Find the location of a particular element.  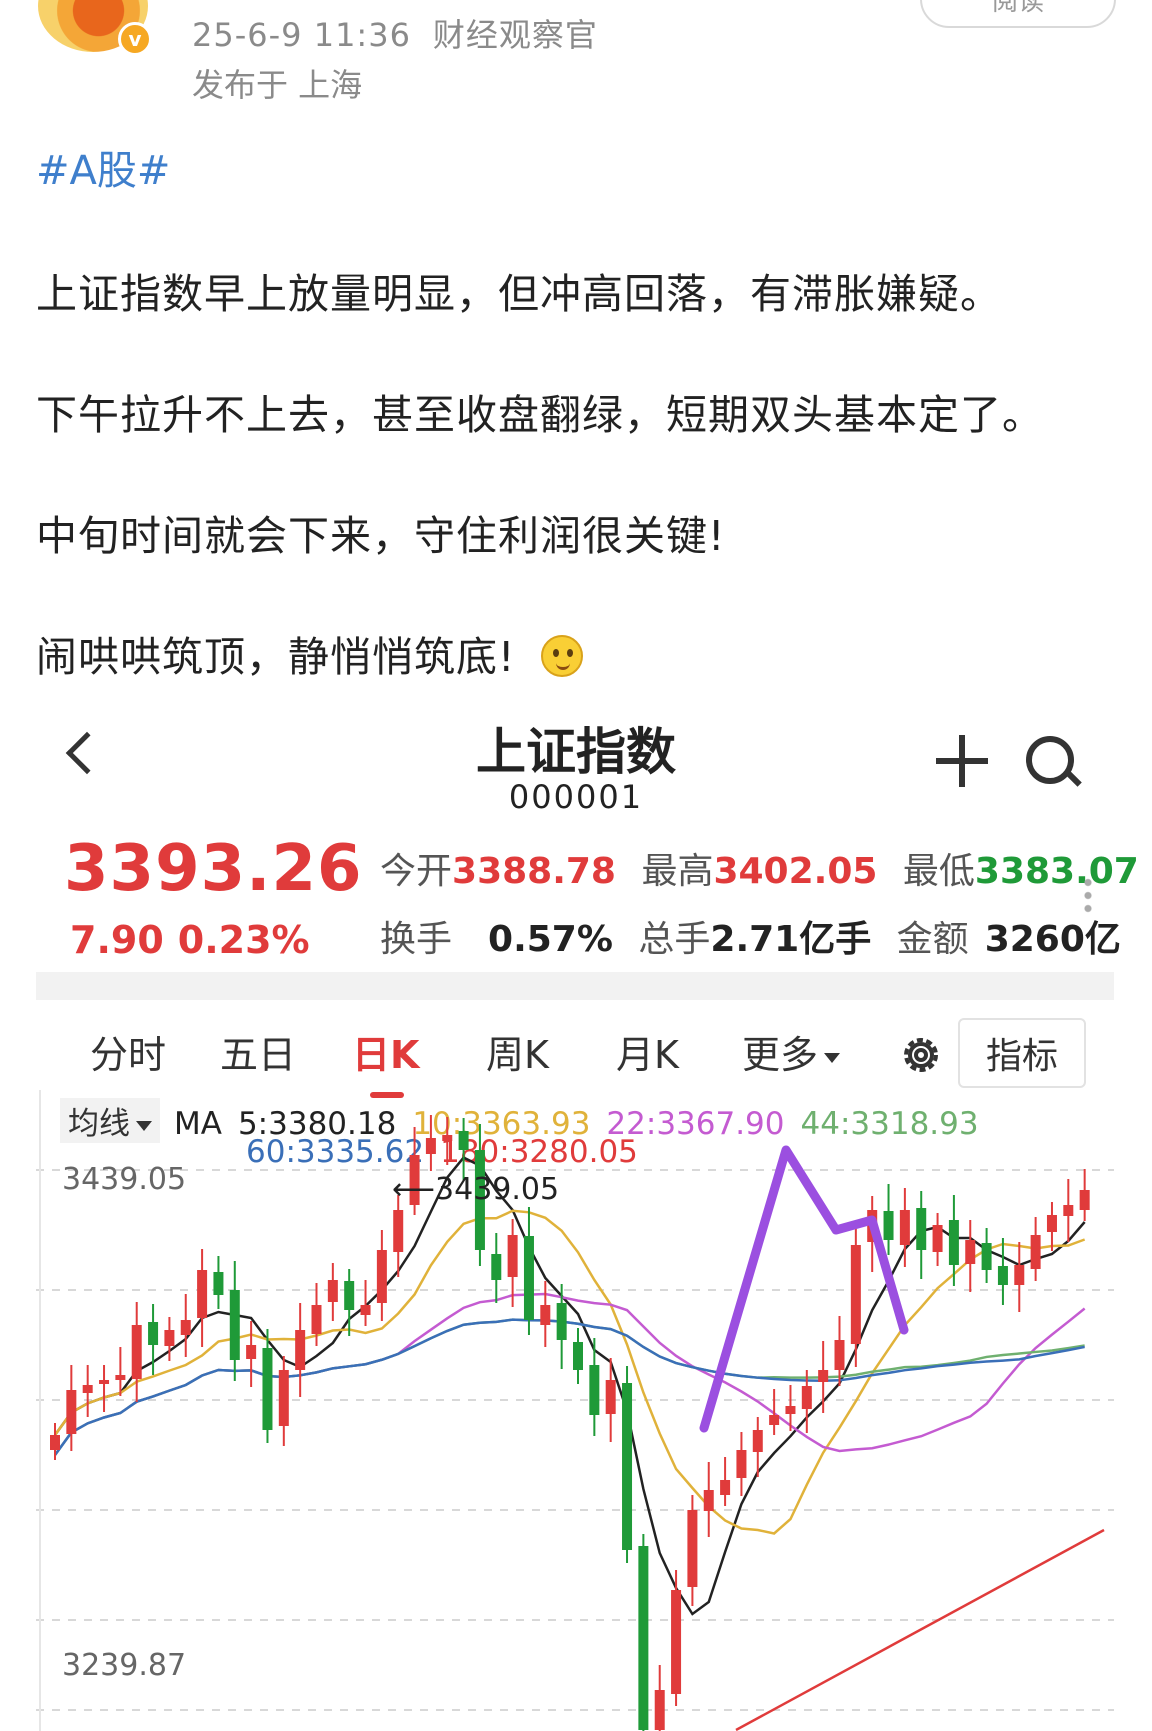

section-divider is located at coordinates (575, 986).